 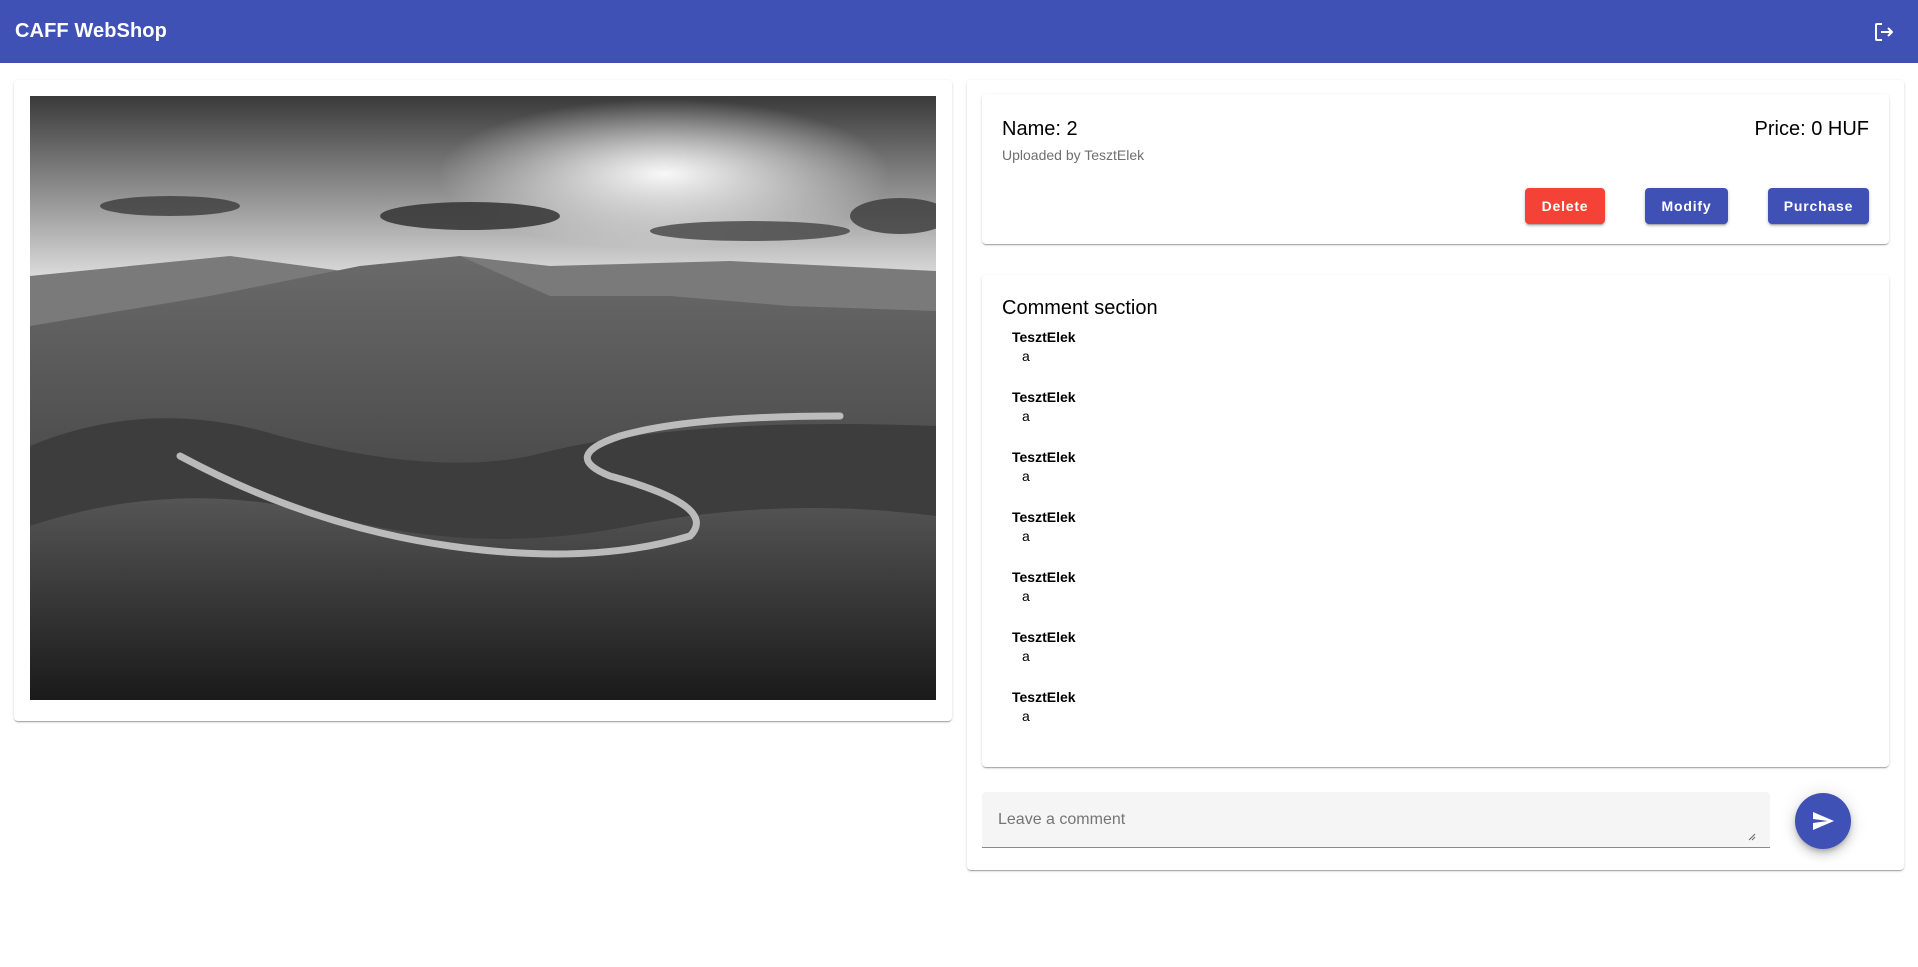 I want to click on modify-button: Modify, so click(x=1686, y=206).